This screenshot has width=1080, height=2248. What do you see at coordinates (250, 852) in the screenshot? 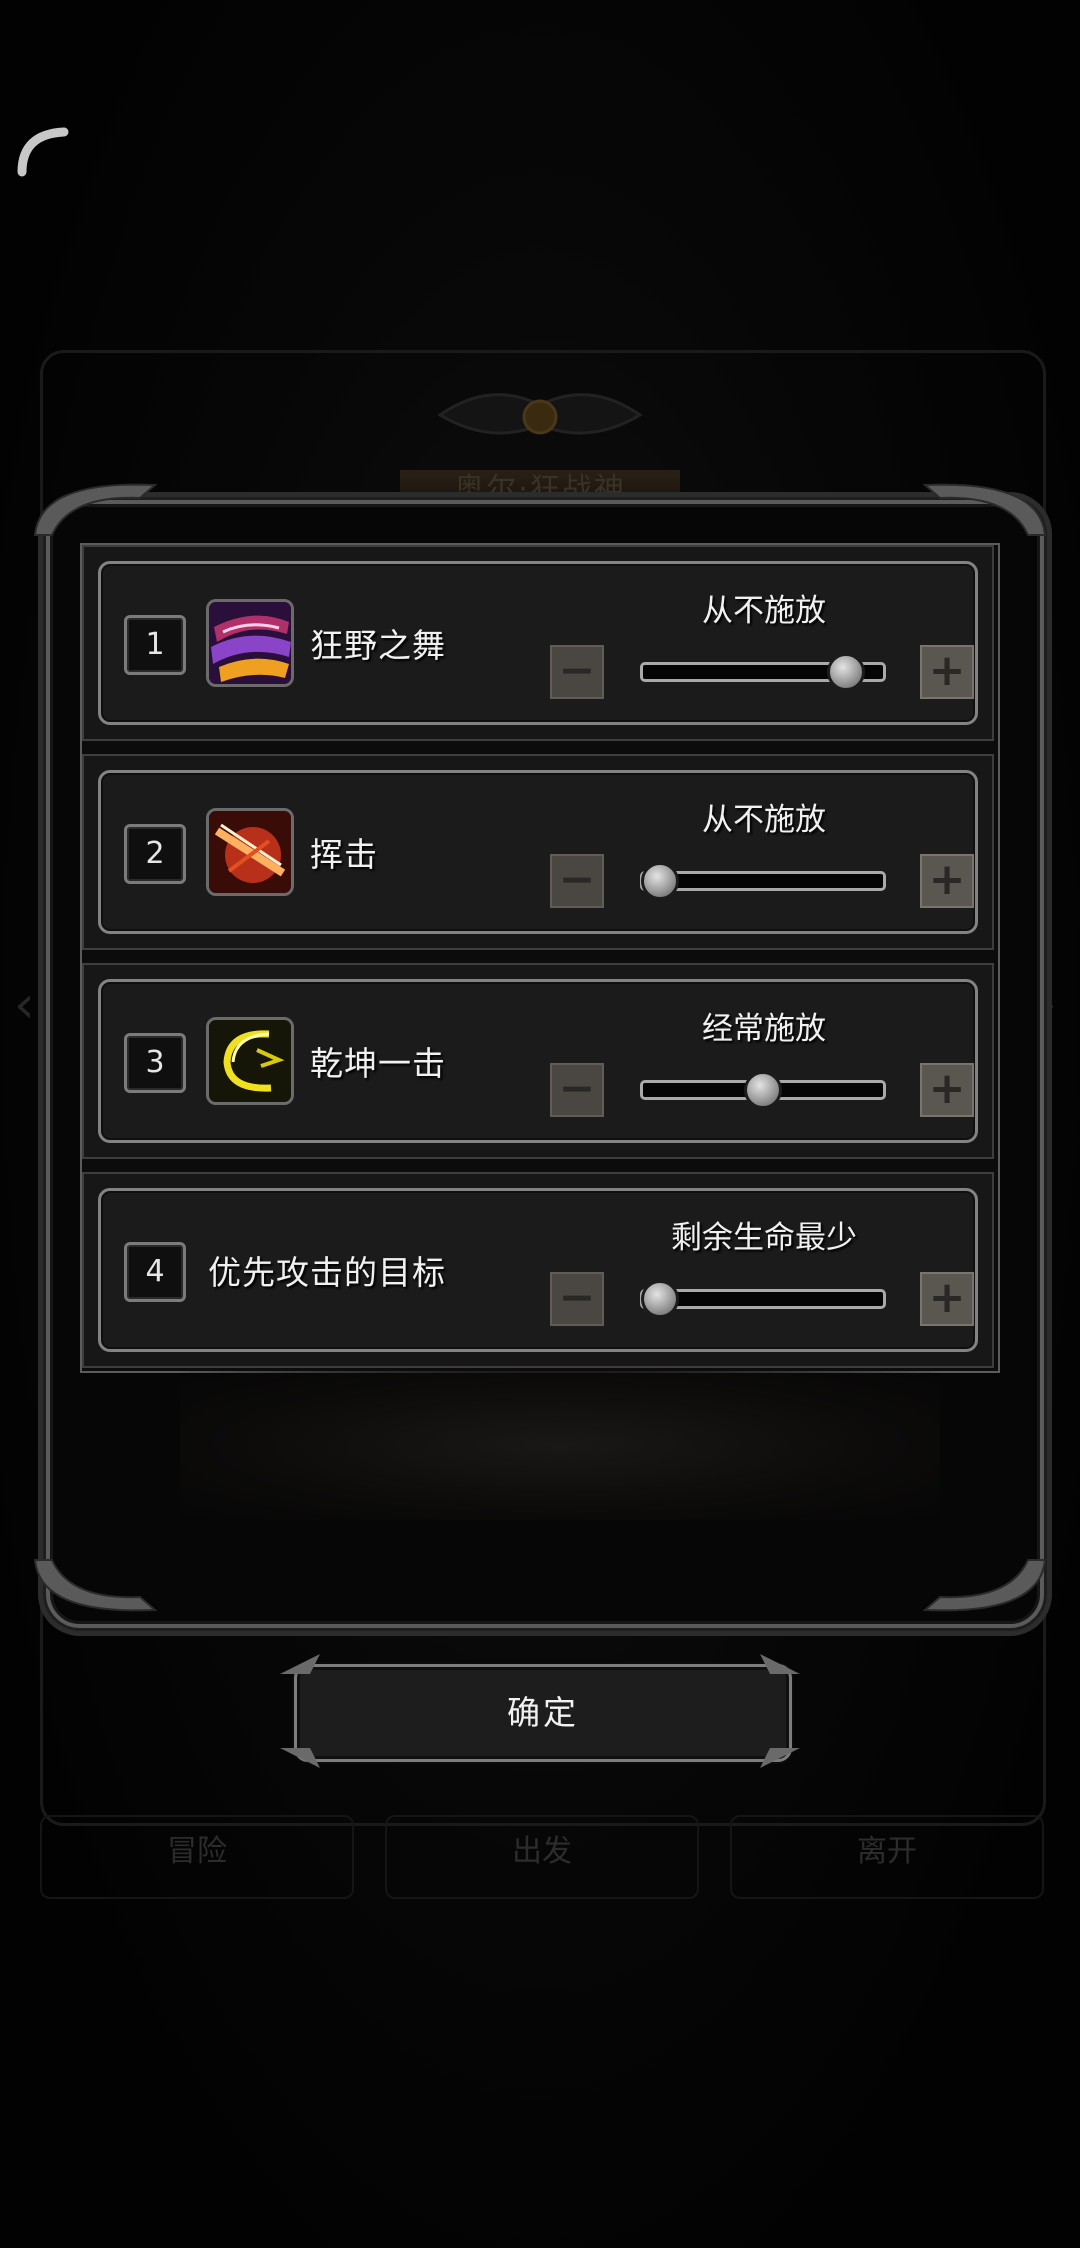
I see `red-strike-skill-icon` at bounding box center [250, 852].